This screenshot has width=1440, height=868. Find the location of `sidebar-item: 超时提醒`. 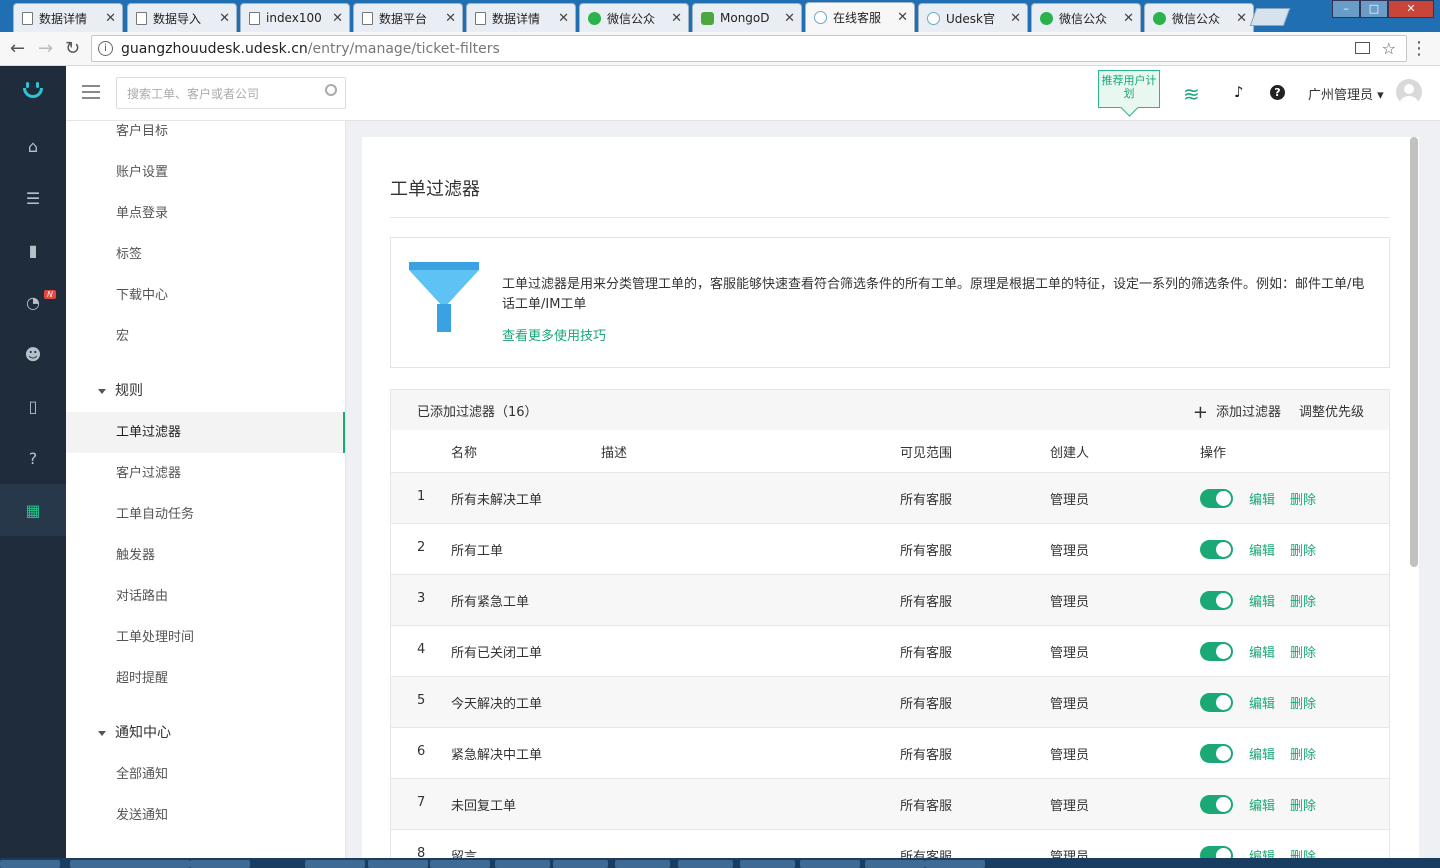

sidebar-item: 超时提醒 is located at coordinates (205, 678).